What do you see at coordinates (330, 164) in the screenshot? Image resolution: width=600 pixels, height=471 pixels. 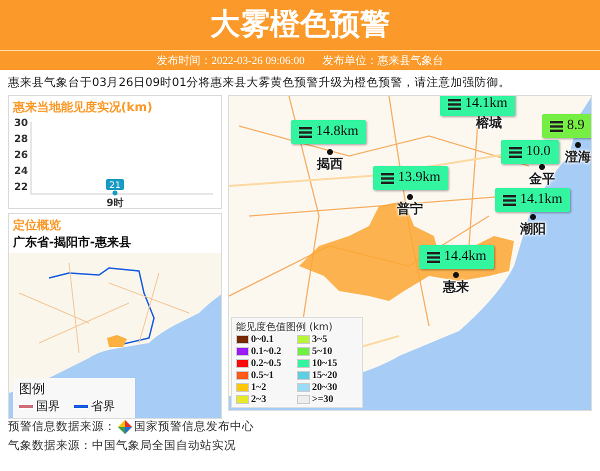 I see `city-label: 揭西` at bounding box center [330, 164].